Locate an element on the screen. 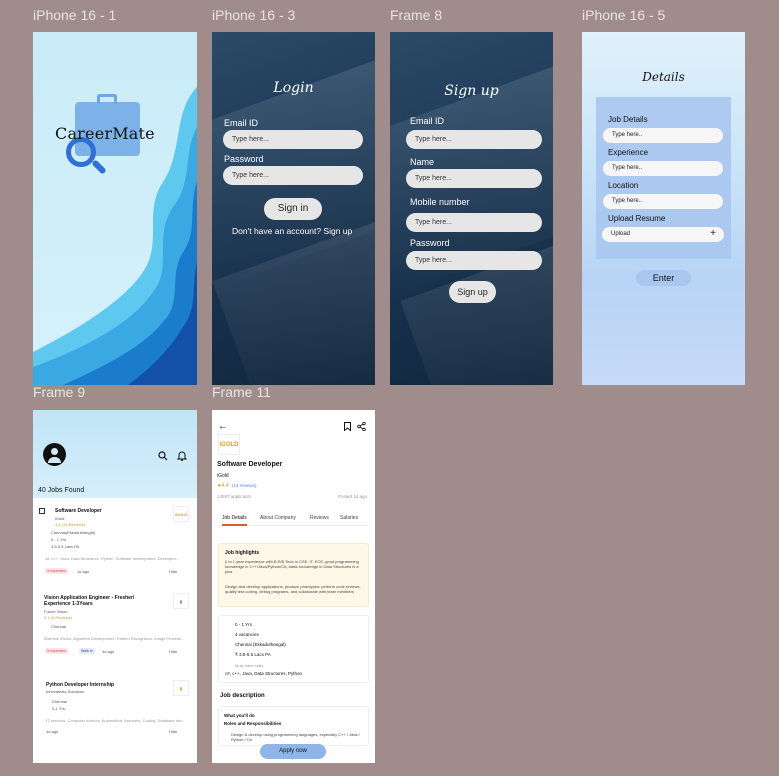 The height and width of the screenshot is (776, 779). posted-time: Posted 1d ago is located at coordinates (353, 496).